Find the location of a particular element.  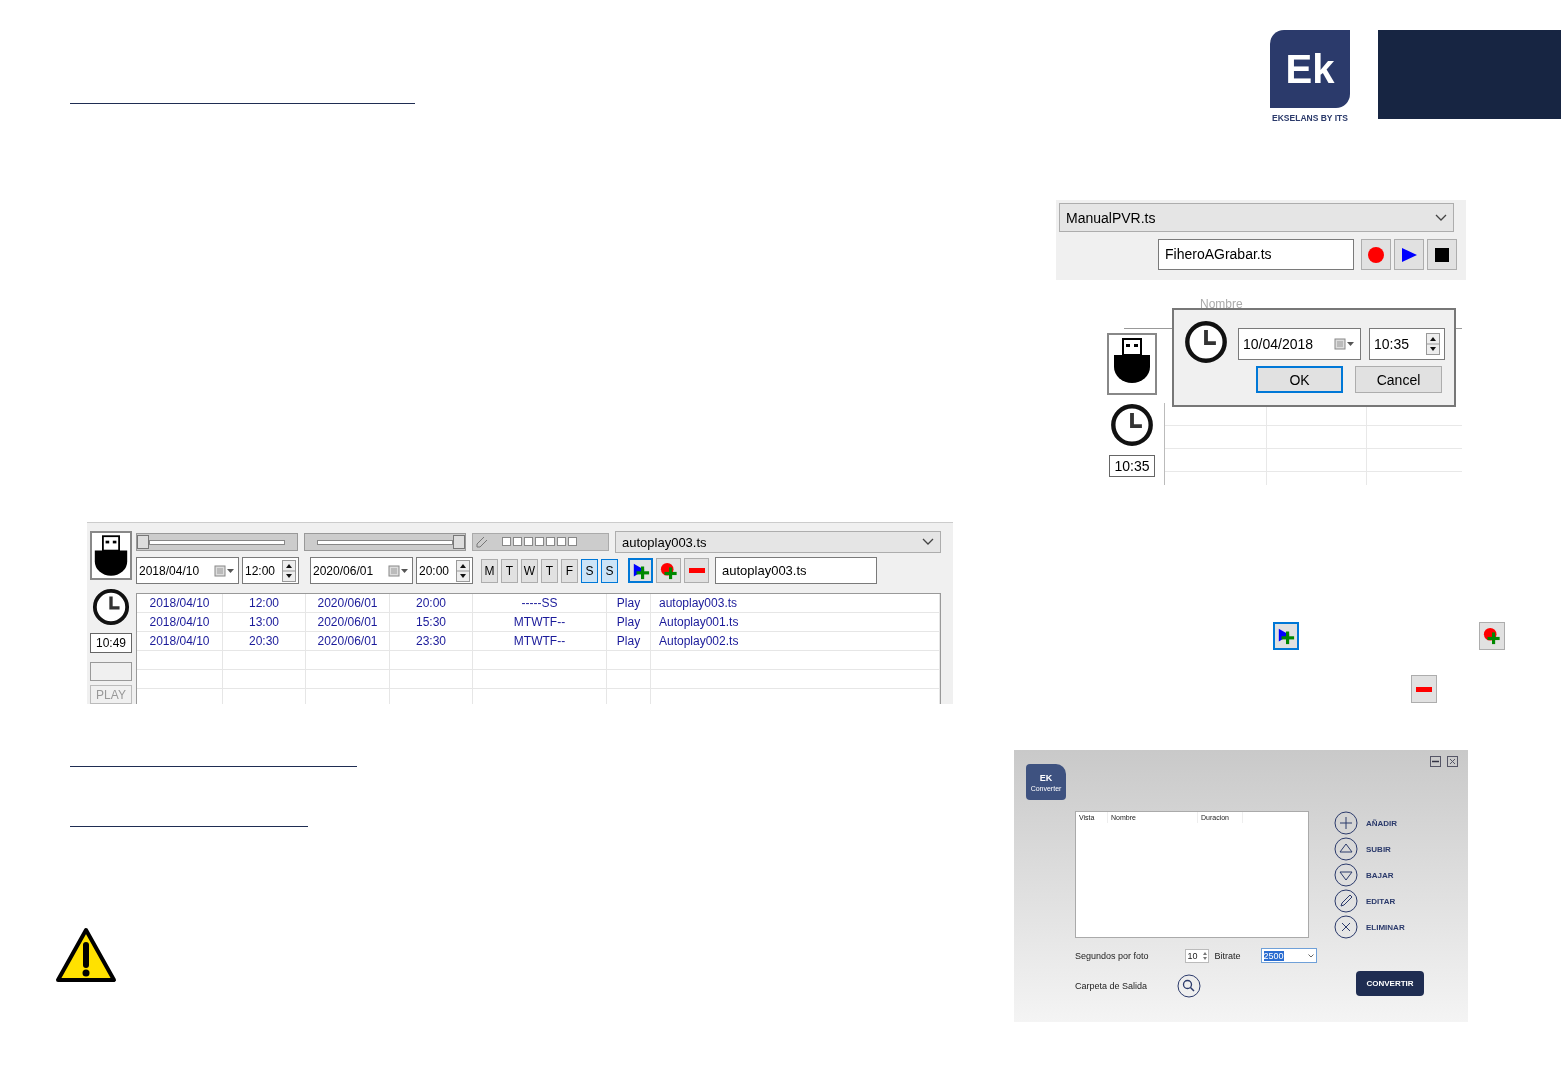

table-cell: 20:30 is located at coordinates (264, 641).